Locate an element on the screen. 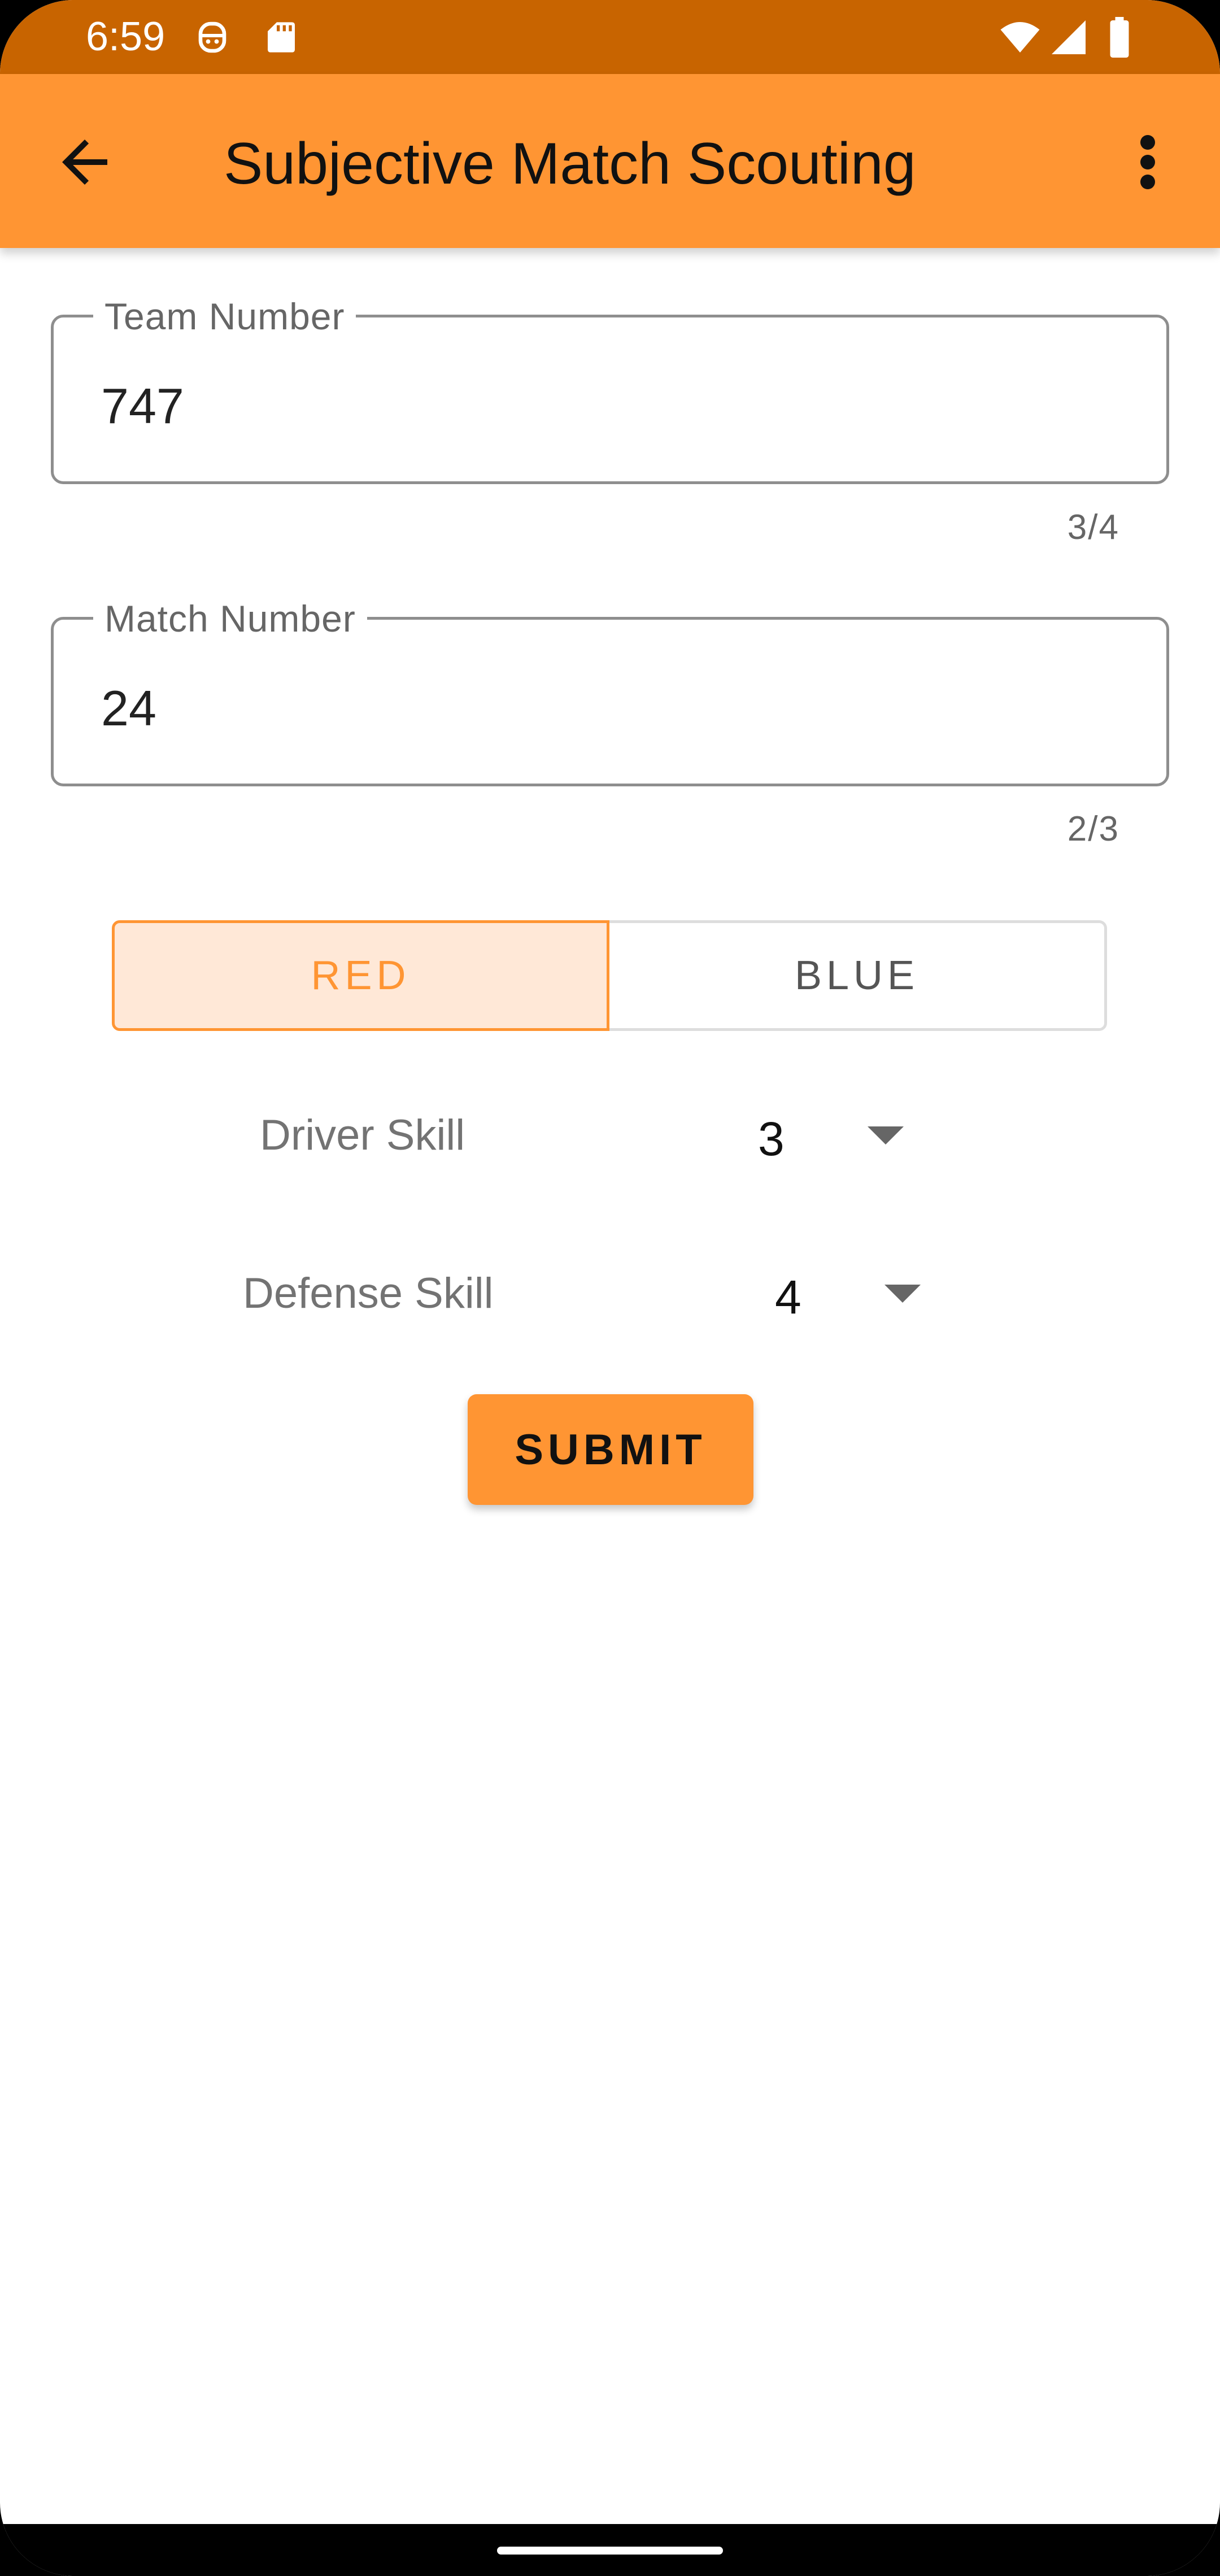 The image size is (1220, 2576). blue-alliance-button: BLUE is located at coordinates (858, 975).